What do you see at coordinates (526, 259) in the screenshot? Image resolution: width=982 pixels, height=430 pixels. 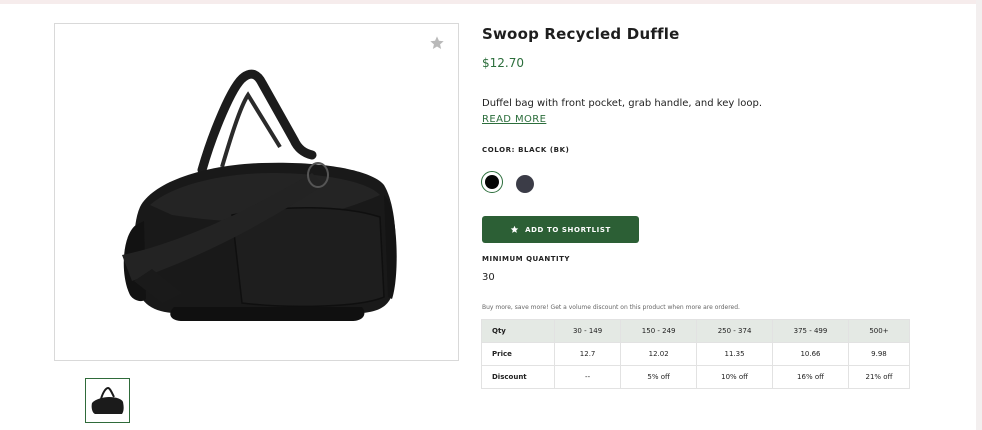 I see `minimum-quantity-label: MINIMUM QUANTITY` at bounding box center [526, 259].